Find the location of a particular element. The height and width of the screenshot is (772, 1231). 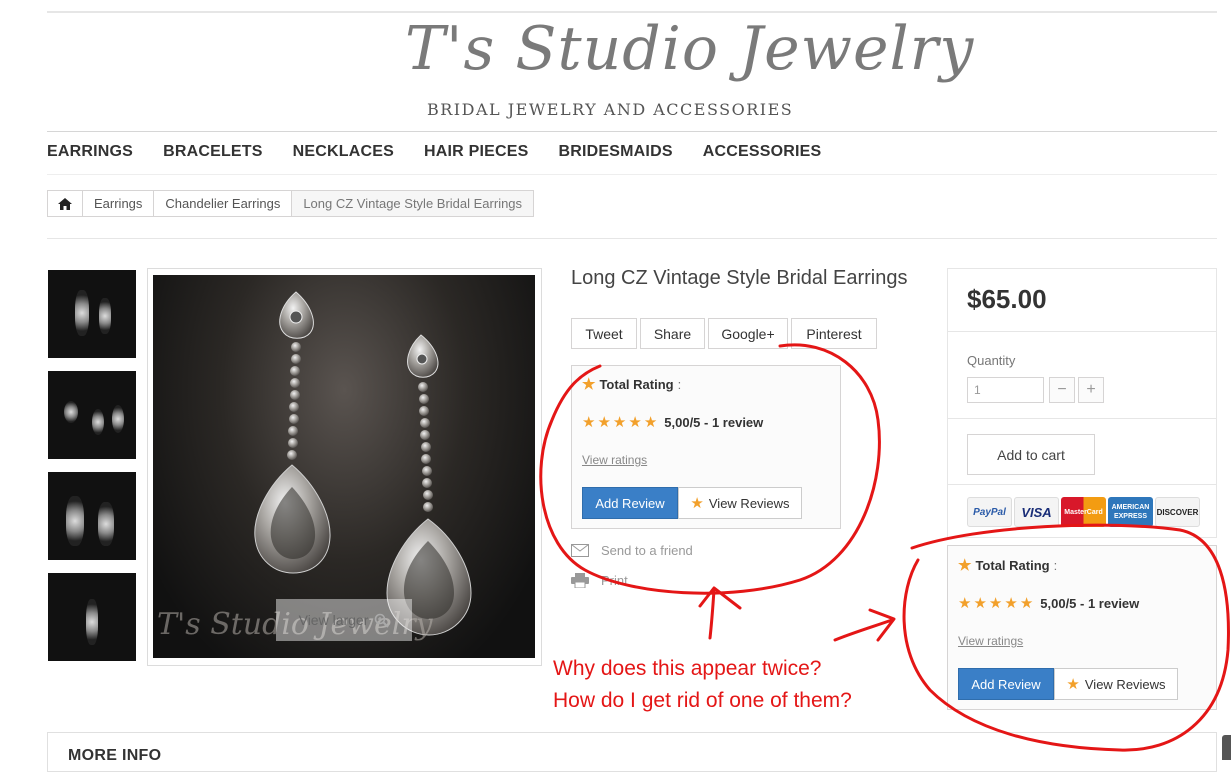

google-plus-button: Google+ is located at coordinates (748, 333).